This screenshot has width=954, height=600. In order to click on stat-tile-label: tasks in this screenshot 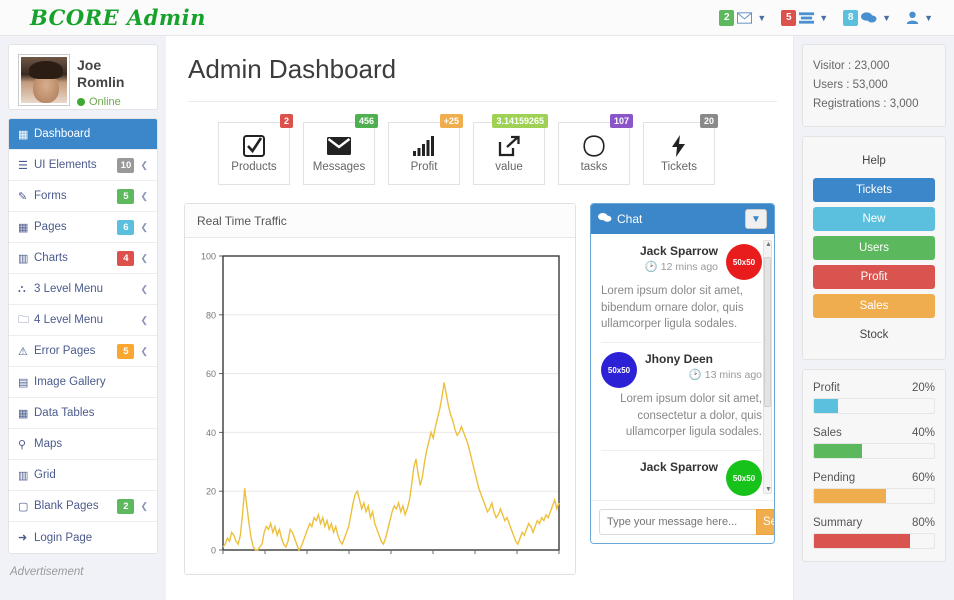, I will do `click(594, 167)`.